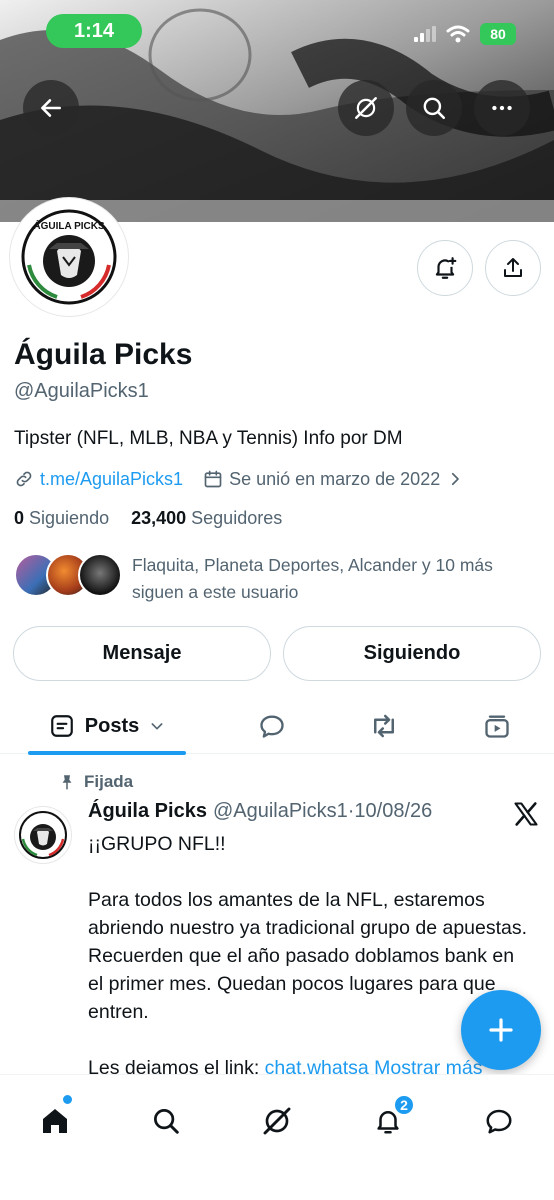  Describe the element at coordinates (142, 653) in the screenshot. I see `message-button: Mensaje` at that location.